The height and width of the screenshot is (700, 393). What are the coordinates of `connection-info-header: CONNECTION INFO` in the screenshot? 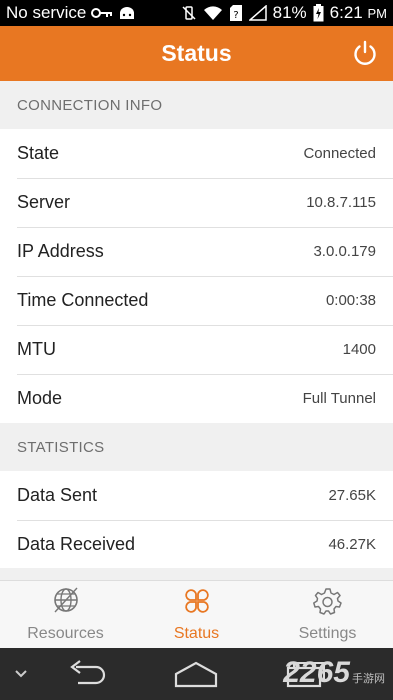 It's located at (196, 105).